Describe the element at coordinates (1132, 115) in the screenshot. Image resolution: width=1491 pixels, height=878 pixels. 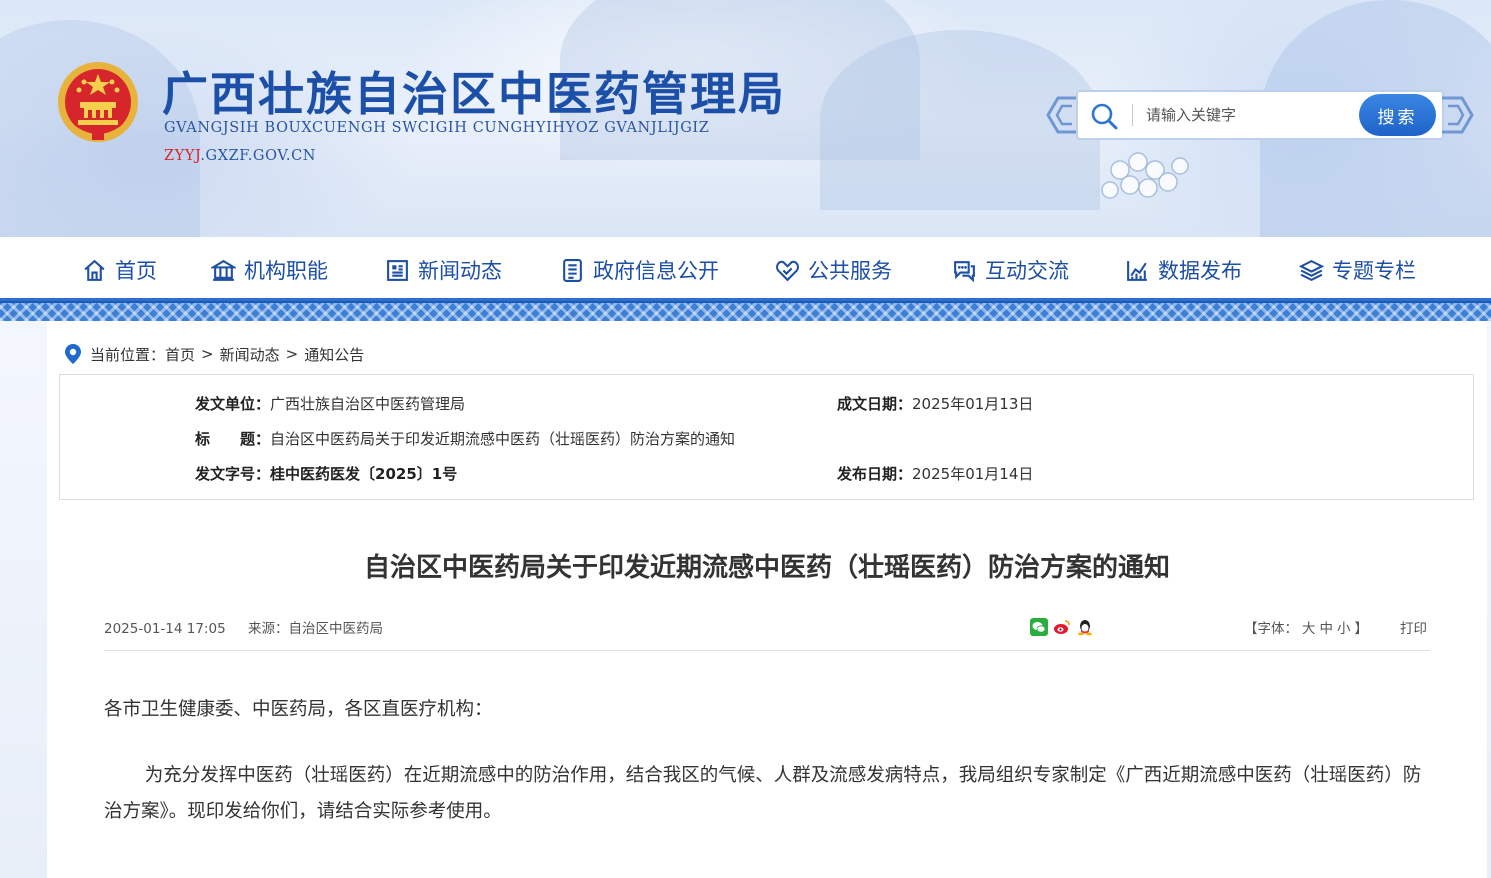
I see `search-separator` at that location.